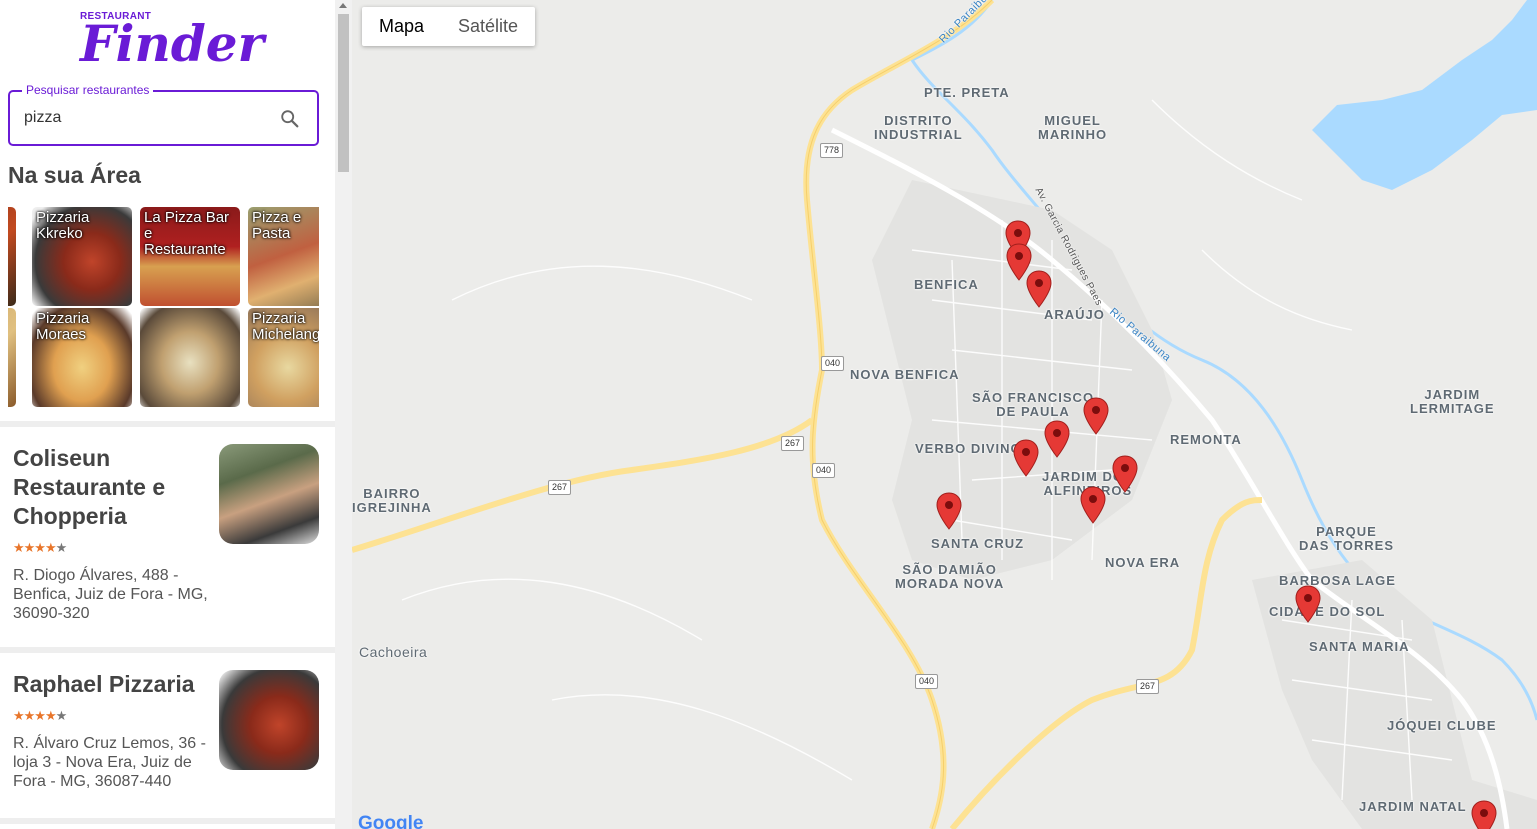 Image resolution: width=1537 pixels, height=829 pixels. I want to click on map-type-map-button: Mapa, so click(401, 26).